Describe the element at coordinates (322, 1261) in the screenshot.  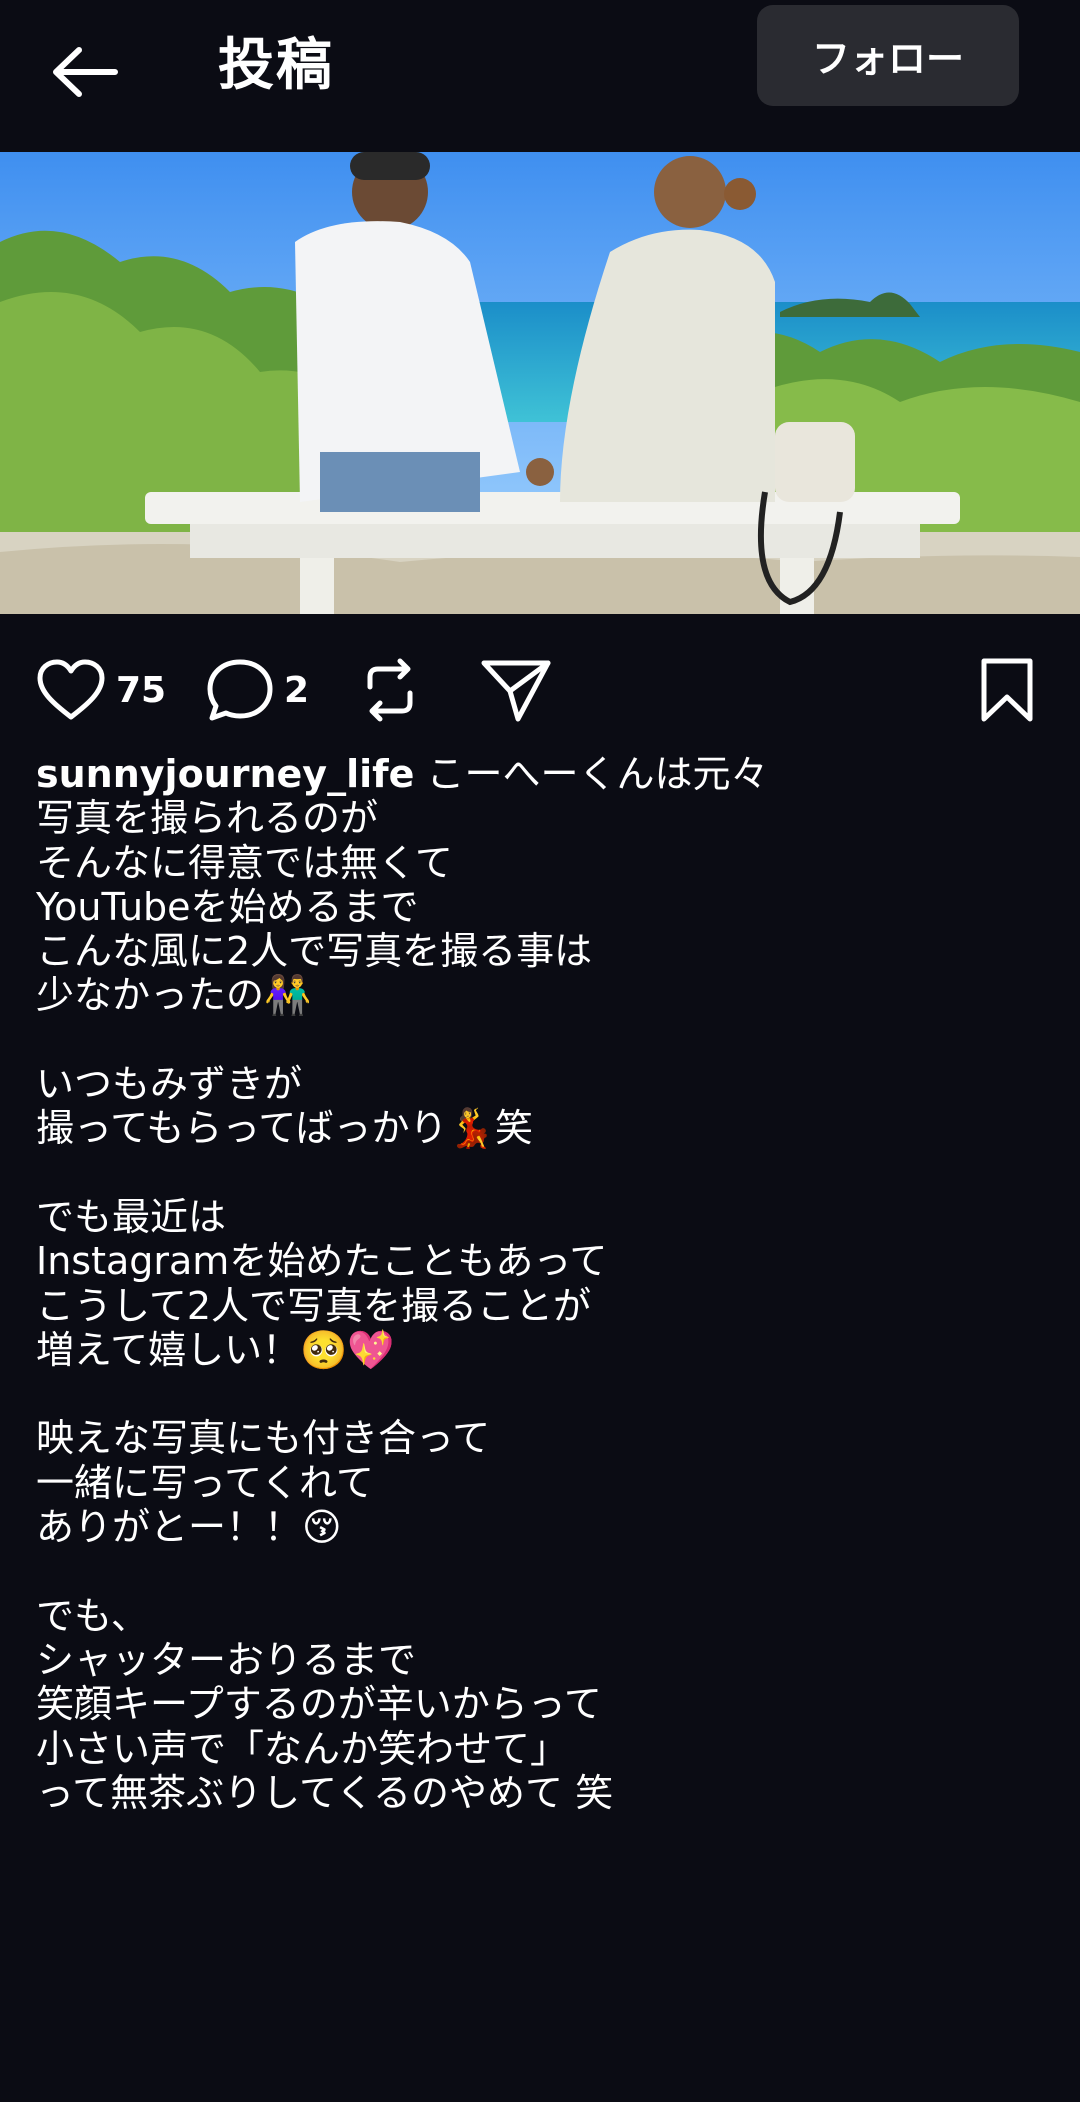
I see `caption-line: Instagramを始めたこともあって` at that location.